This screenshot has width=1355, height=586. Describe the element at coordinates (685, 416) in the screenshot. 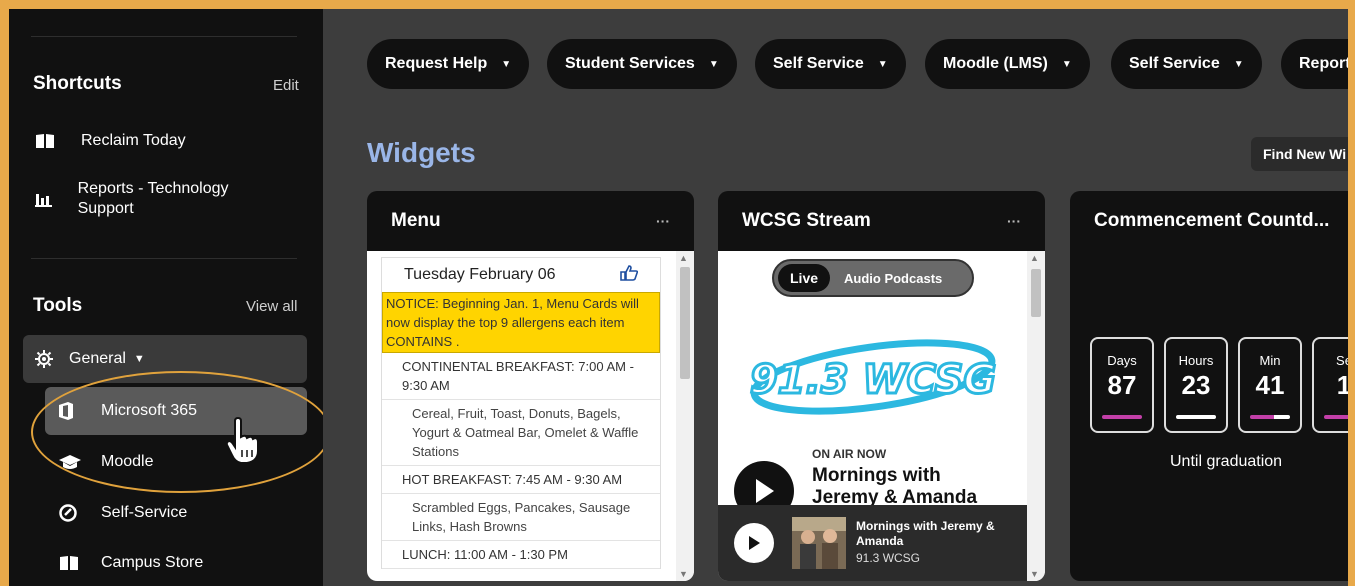

I see `menu-scrollbar: ▲ ▼` at that location.